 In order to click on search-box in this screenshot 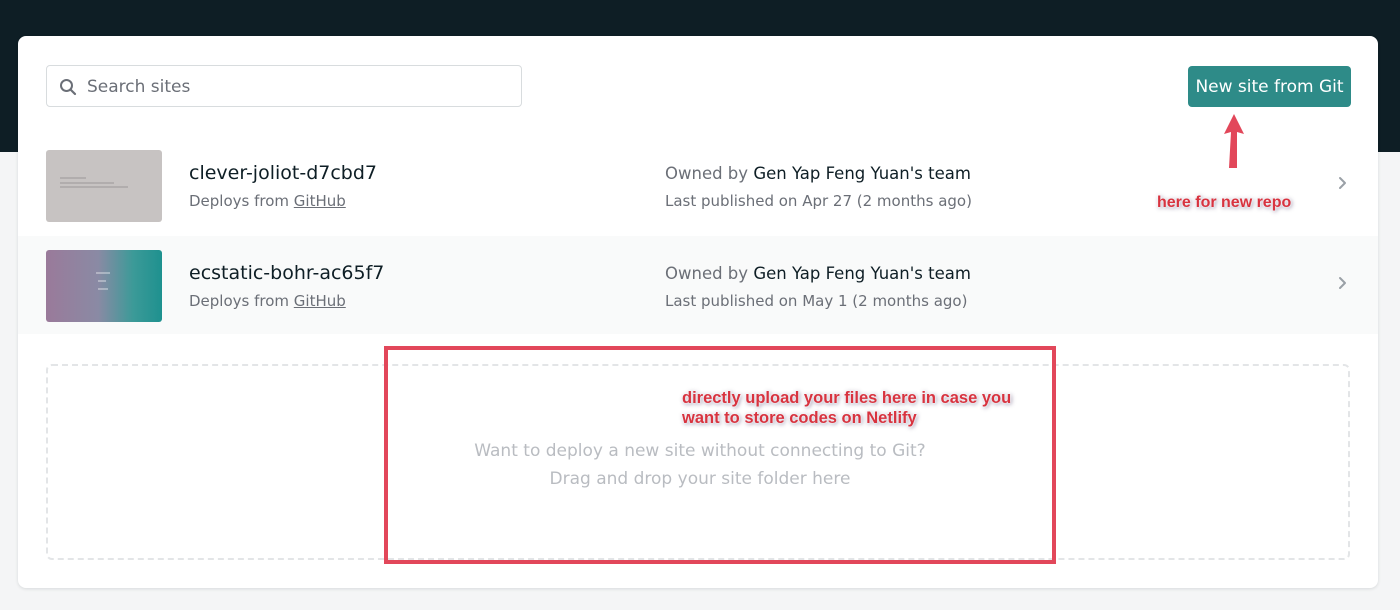, I will do `click(284, 86)`.